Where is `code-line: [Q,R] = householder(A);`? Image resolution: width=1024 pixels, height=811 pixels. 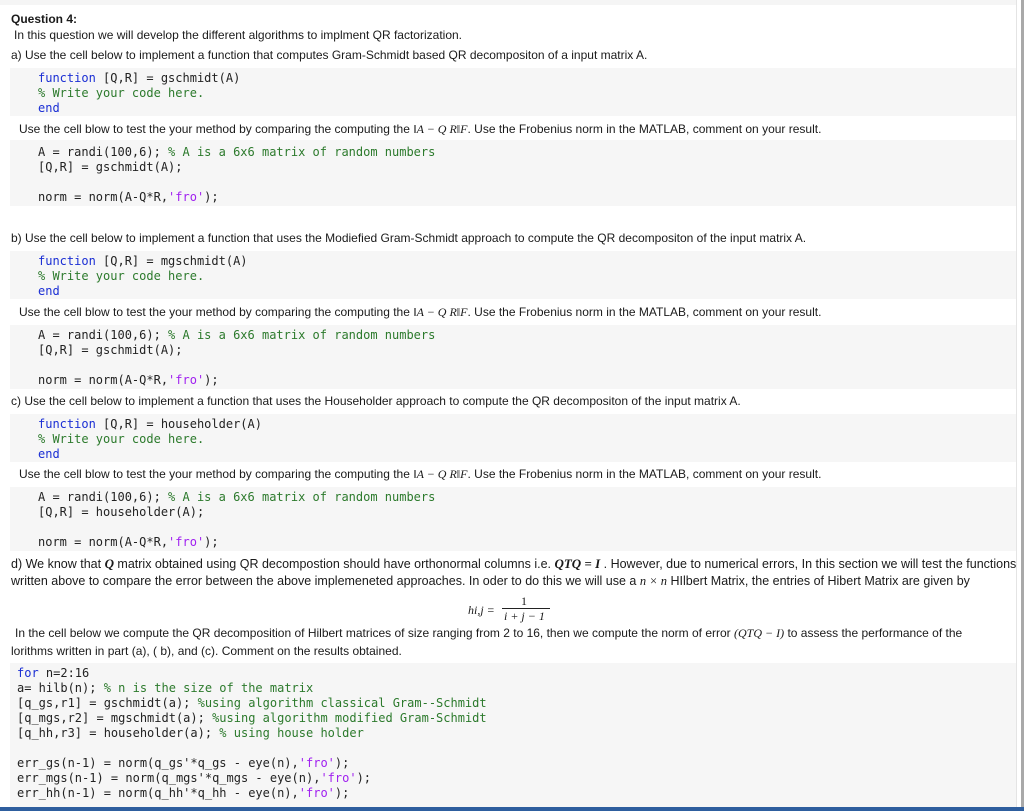 code-line: [Q,R] = householder(A); is located at coordinates (121, 512).